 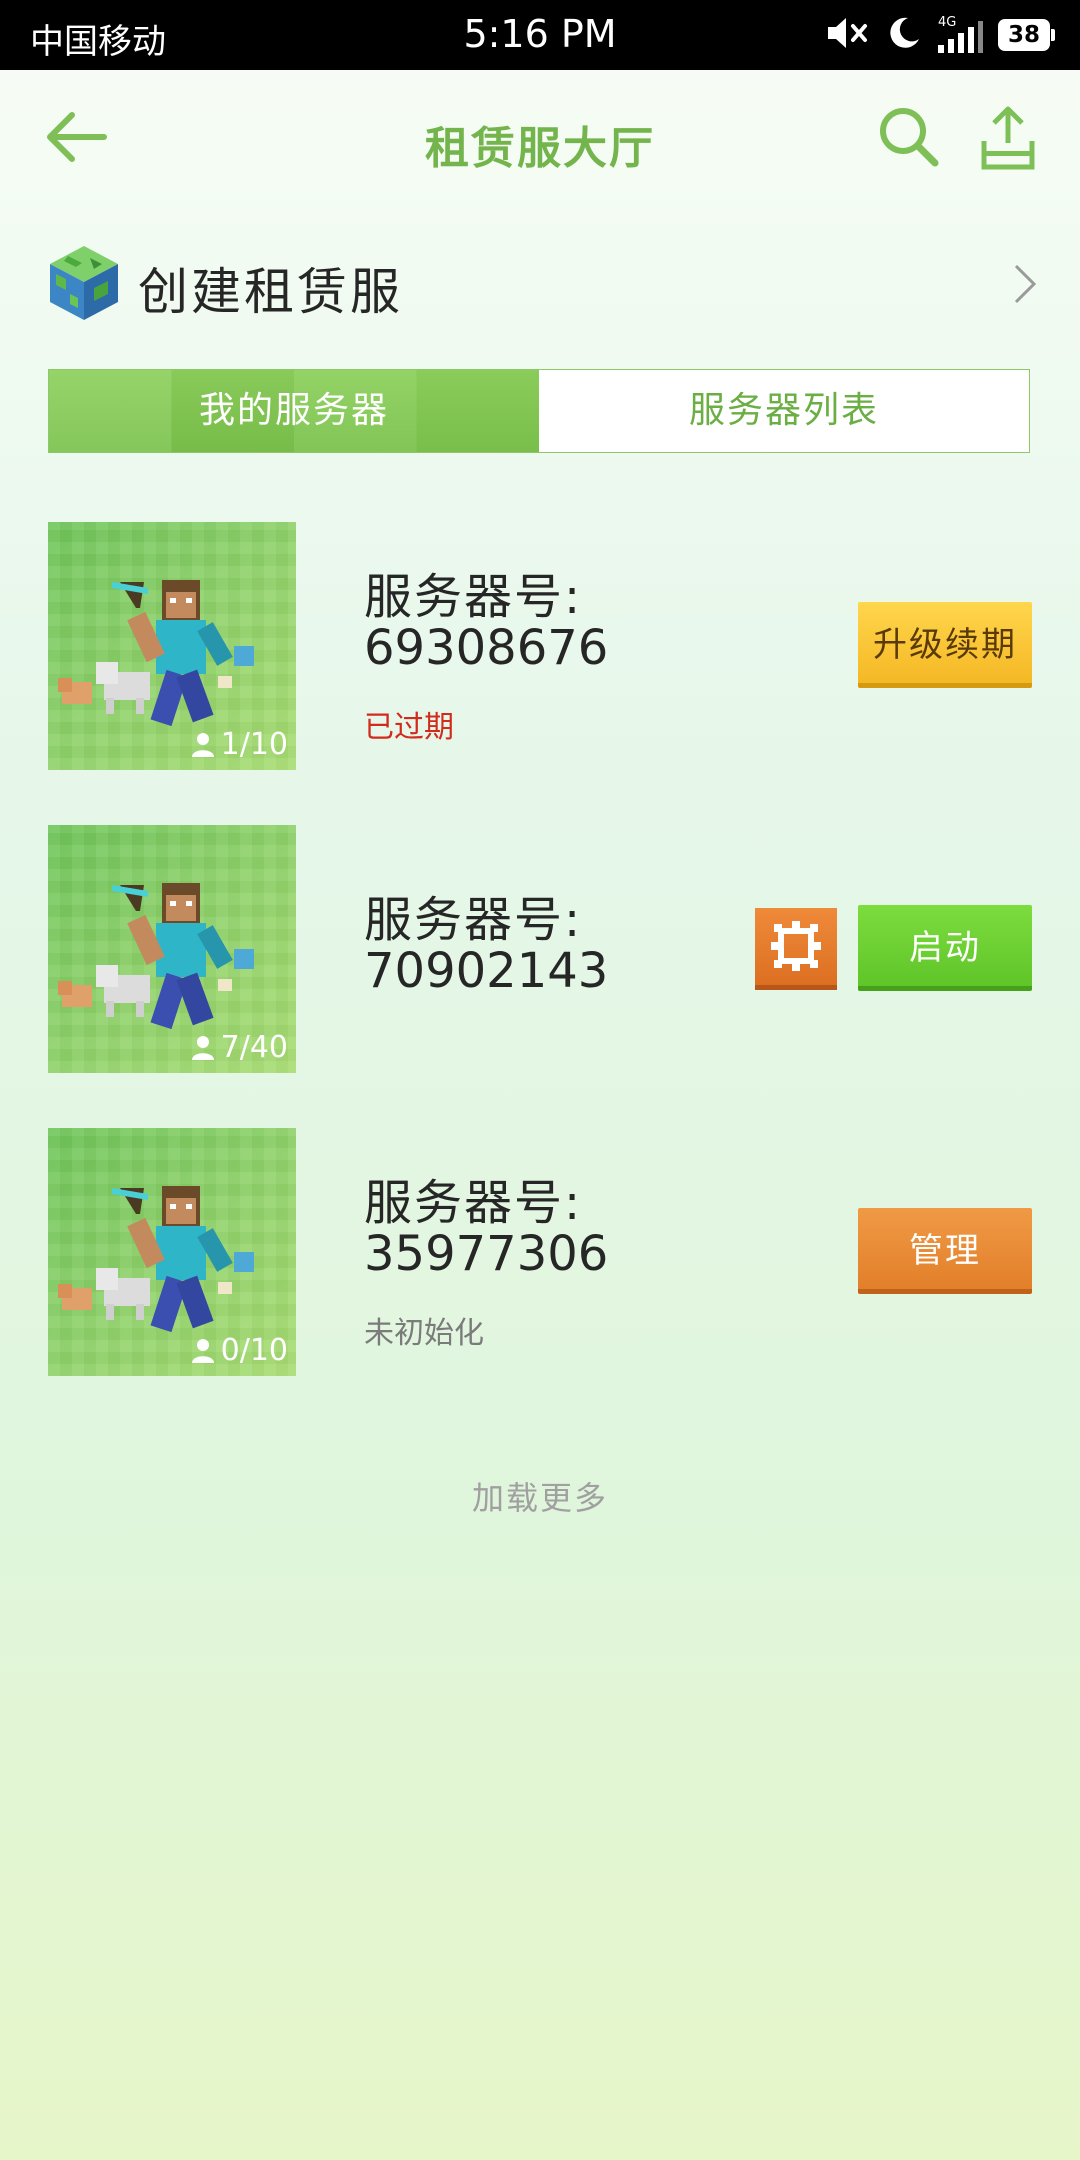 I want to click on load-more-link: 加载更多, so click(x=540, y=1496).